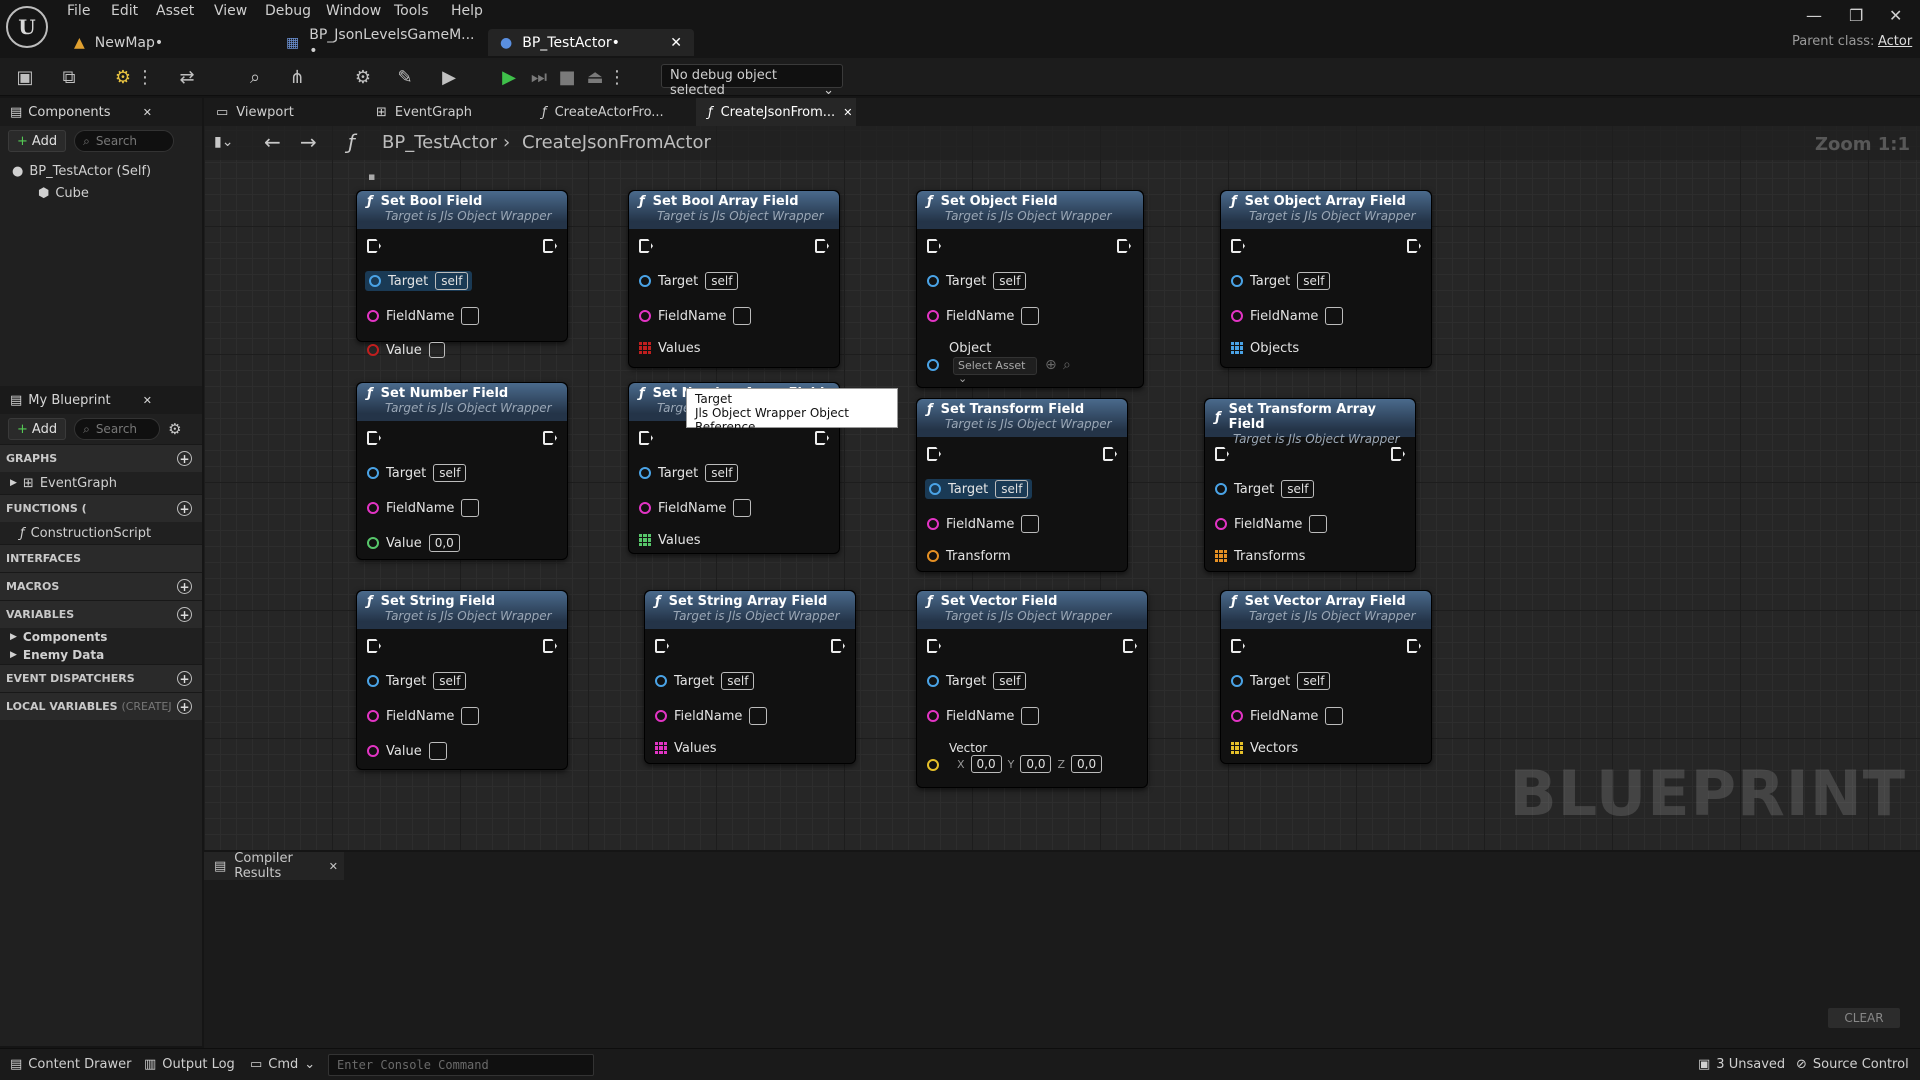 Image resolution: width=1920 pixels, height=1080 pixels. Describe the element at coordinates (467, 11) in the screenshot. I see `menu-help: Help` at that location.